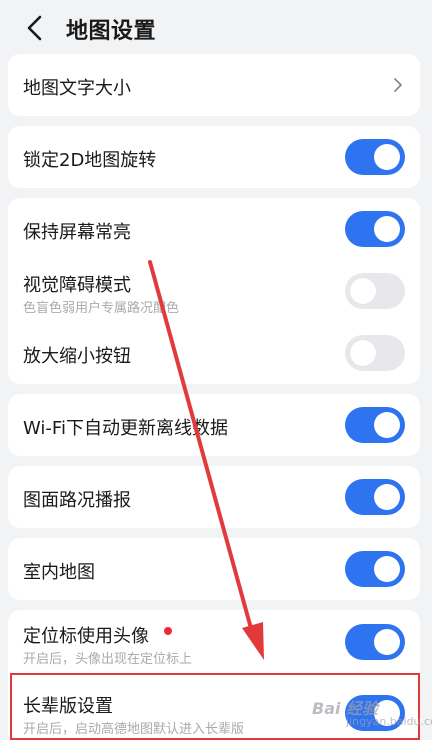 This screenshot has width=432, height=740. I want to click on page-title: 地图设置, so click(111, 31).